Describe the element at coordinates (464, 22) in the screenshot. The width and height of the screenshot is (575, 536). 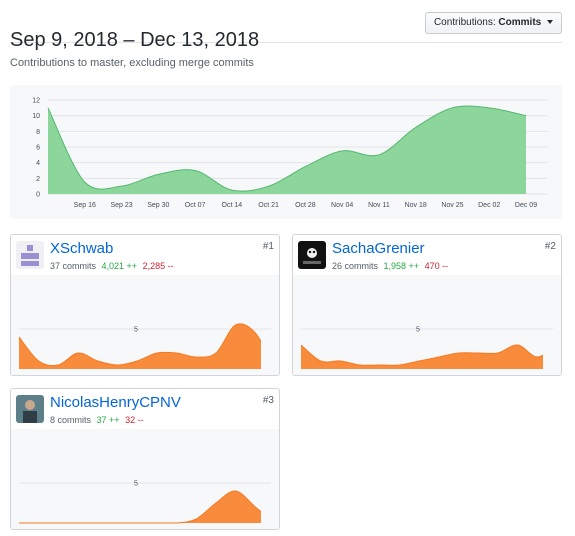
I see `select-label: Contributions:` at that location.